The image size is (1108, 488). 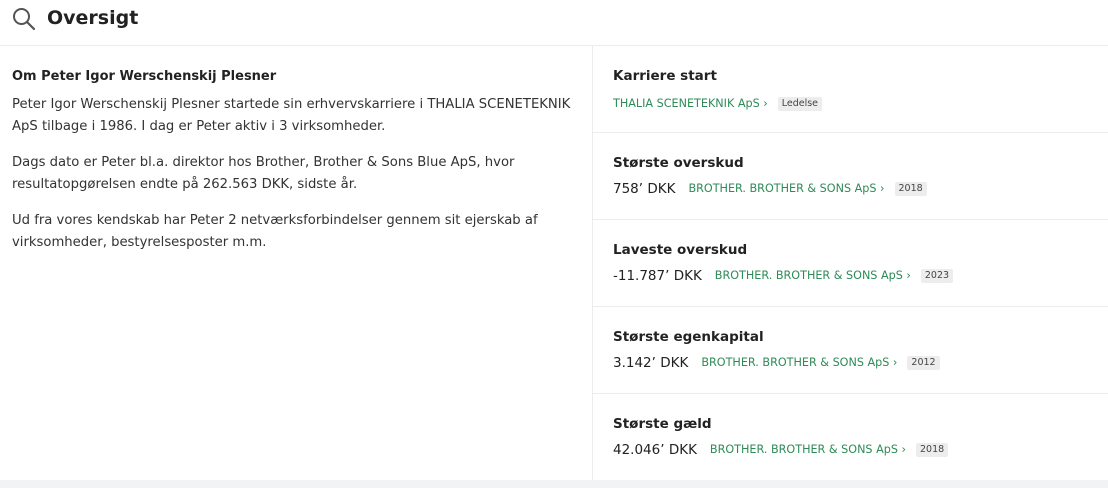 I want to click on stat-label: Laveste overskud, so click(x=680, y=250).